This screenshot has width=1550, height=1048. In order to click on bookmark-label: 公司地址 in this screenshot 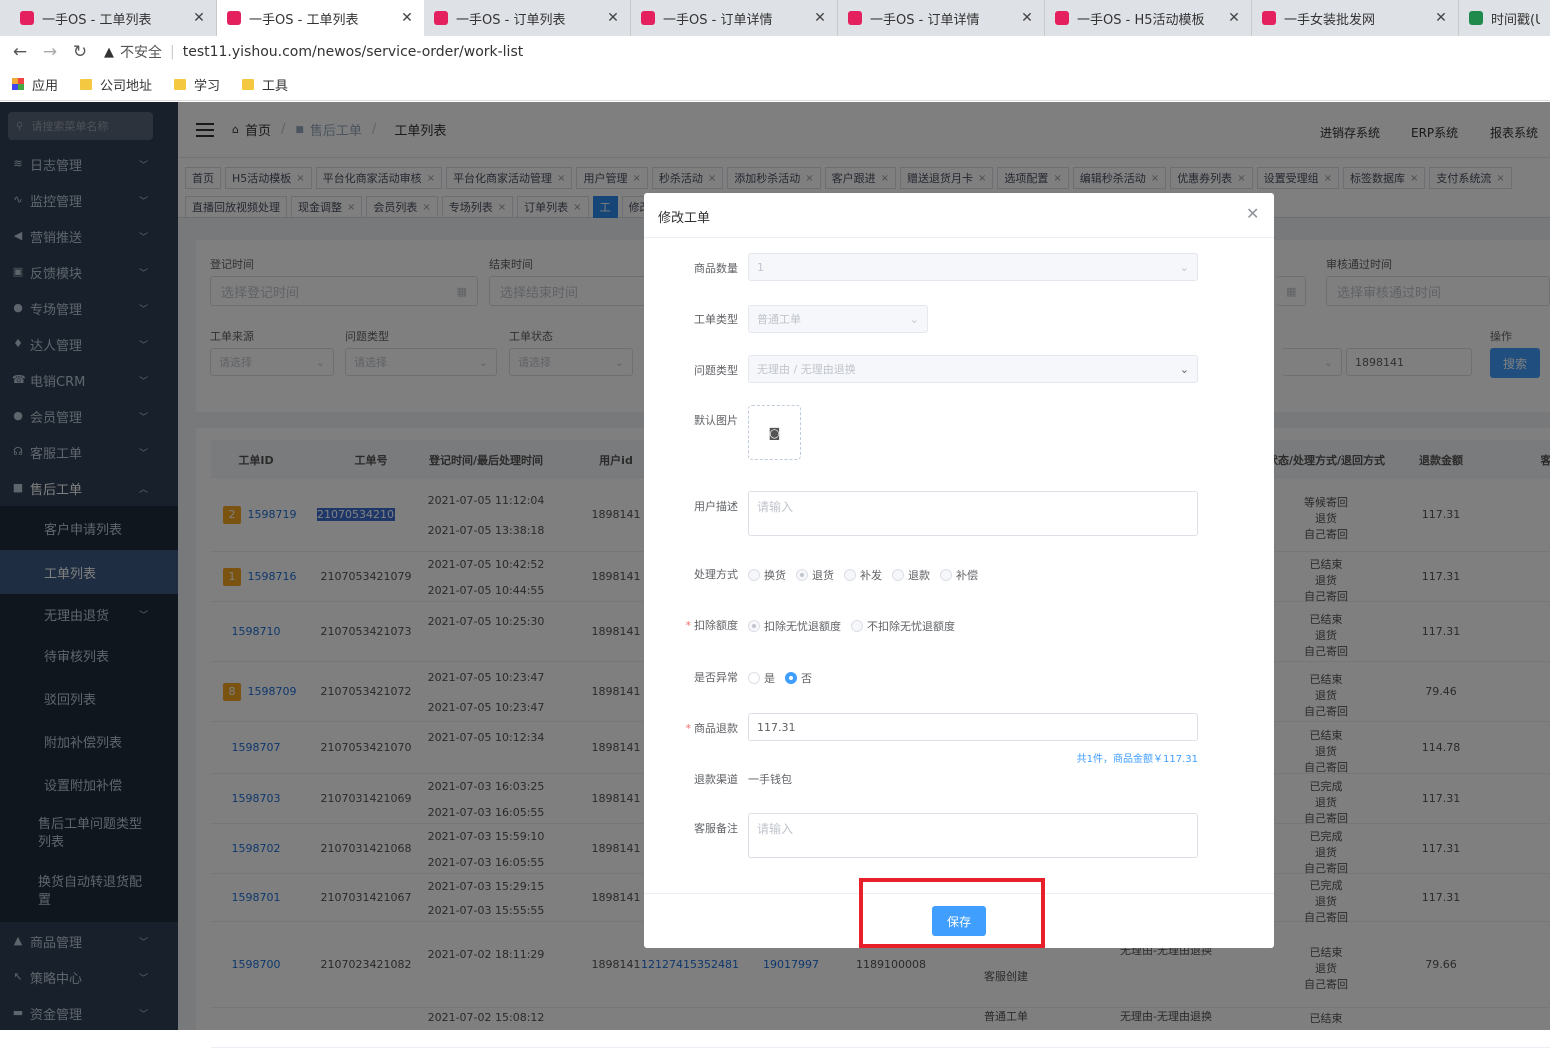, I will do `click(126, 86)`.